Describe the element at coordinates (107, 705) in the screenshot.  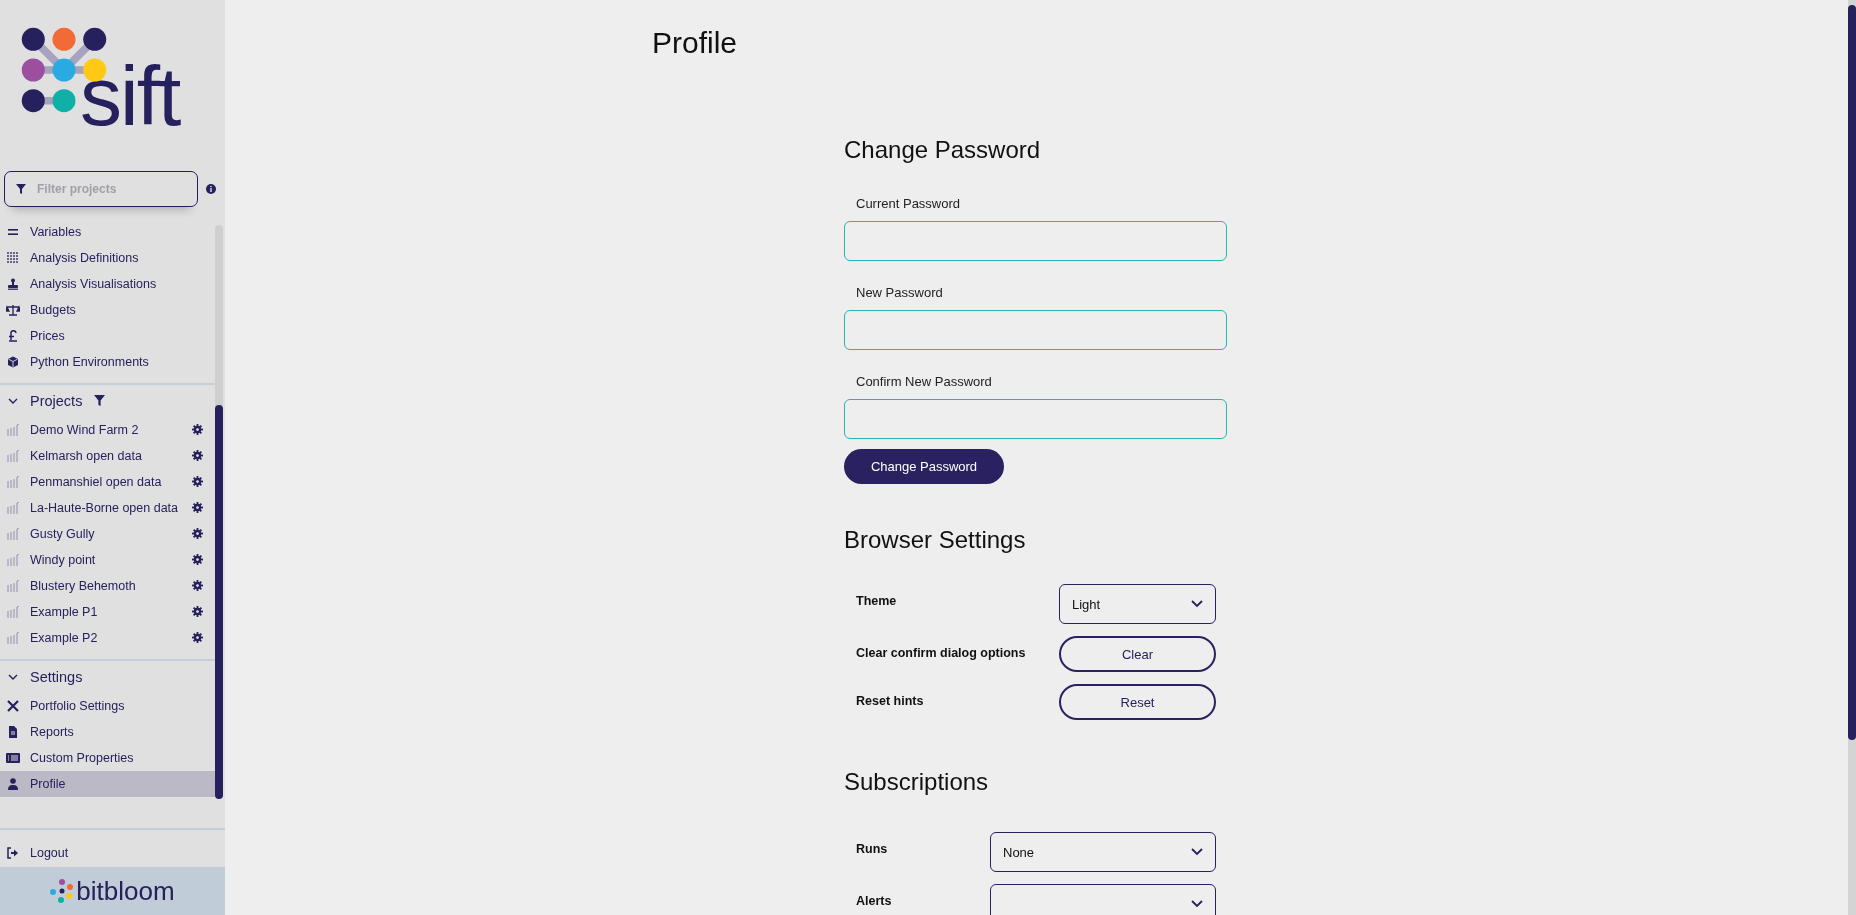
I see `settings-item: Portfolio Settings` at that location.